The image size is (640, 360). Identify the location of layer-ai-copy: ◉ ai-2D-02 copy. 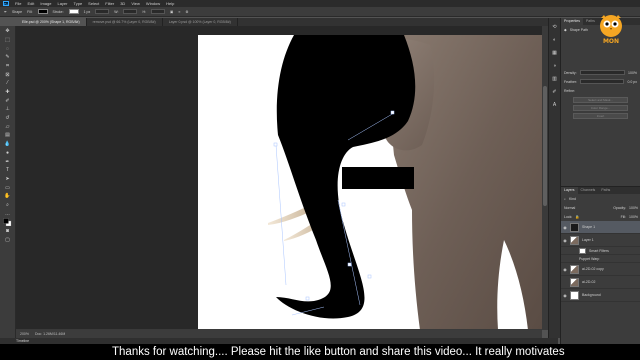
(600, 269).